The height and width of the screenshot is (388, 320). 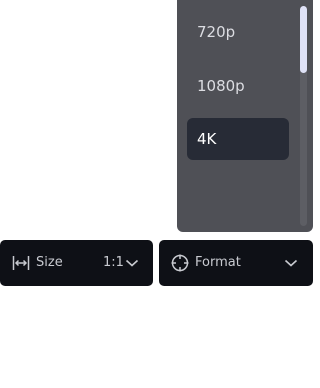 I want to click on crosshair-icon, so click(x=180, y=263).